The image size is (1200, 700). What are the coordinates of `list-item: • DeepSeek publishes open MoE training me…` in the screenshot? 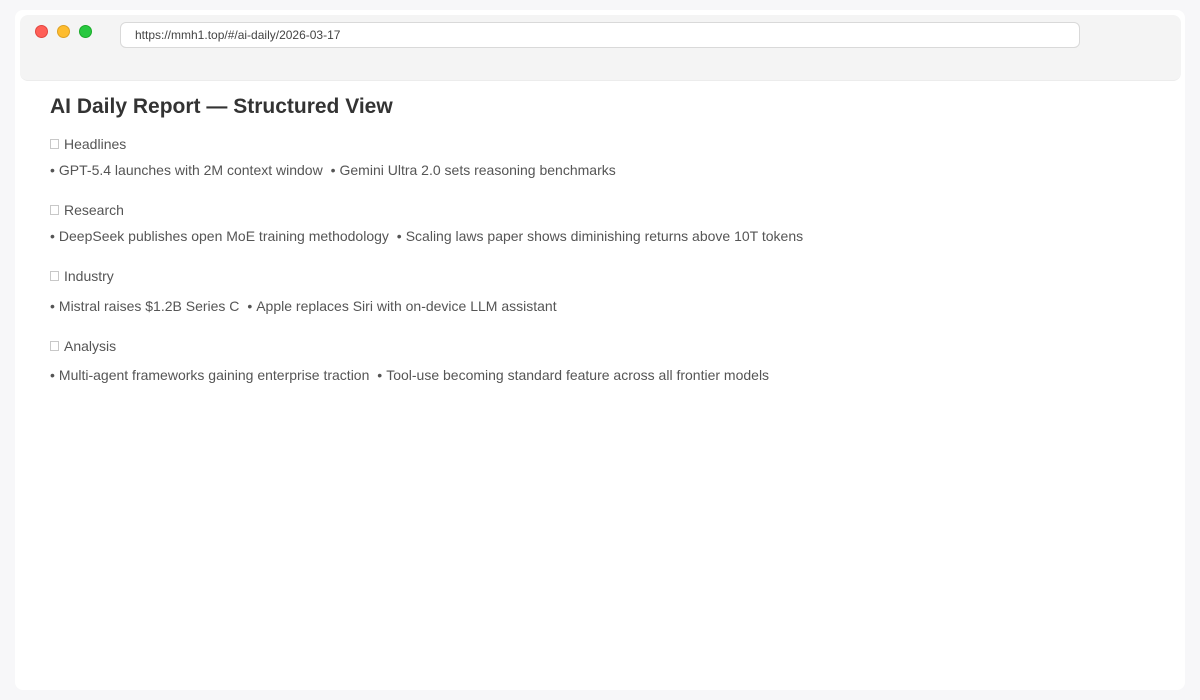 It's located at (219, 236).